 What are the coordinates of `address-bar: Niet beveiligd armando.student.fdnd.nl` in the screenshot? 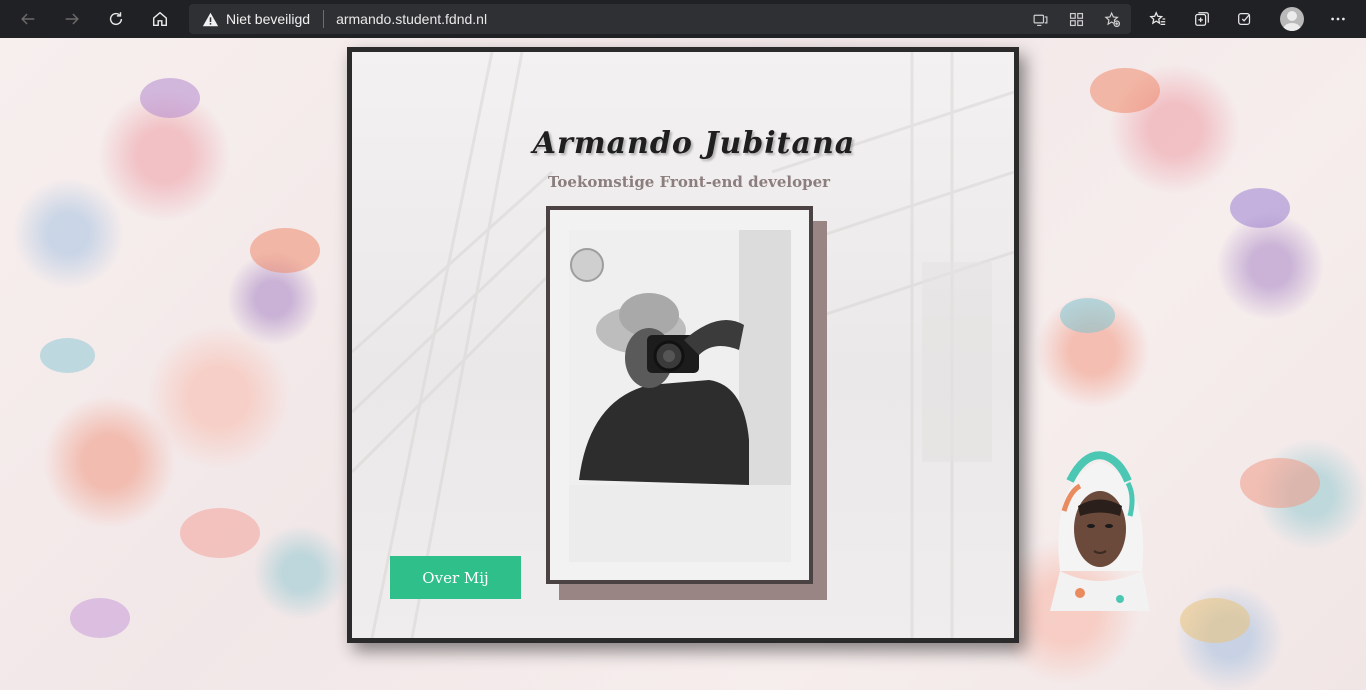 It's located at (660, 19).